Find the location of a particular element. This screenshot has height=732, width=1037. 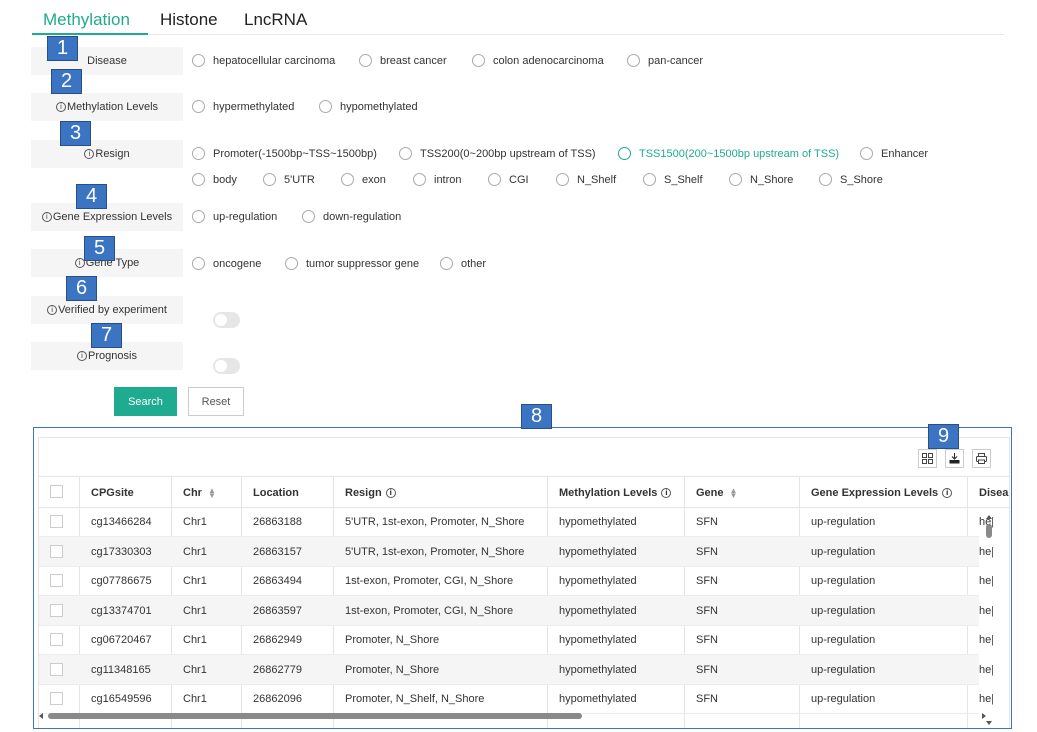

column-header-cpgsite: CPGsite is located at coordinates (112, 492).